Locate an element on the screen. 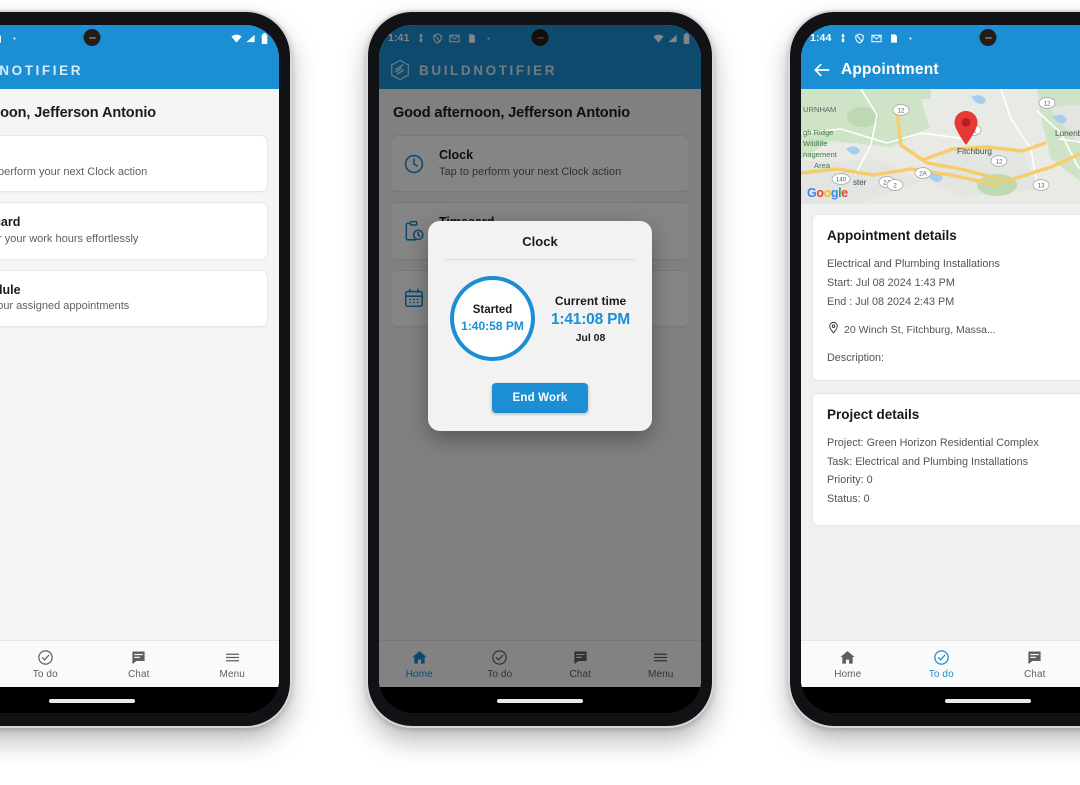  started-label: Started is located at coordinates (492, 310).